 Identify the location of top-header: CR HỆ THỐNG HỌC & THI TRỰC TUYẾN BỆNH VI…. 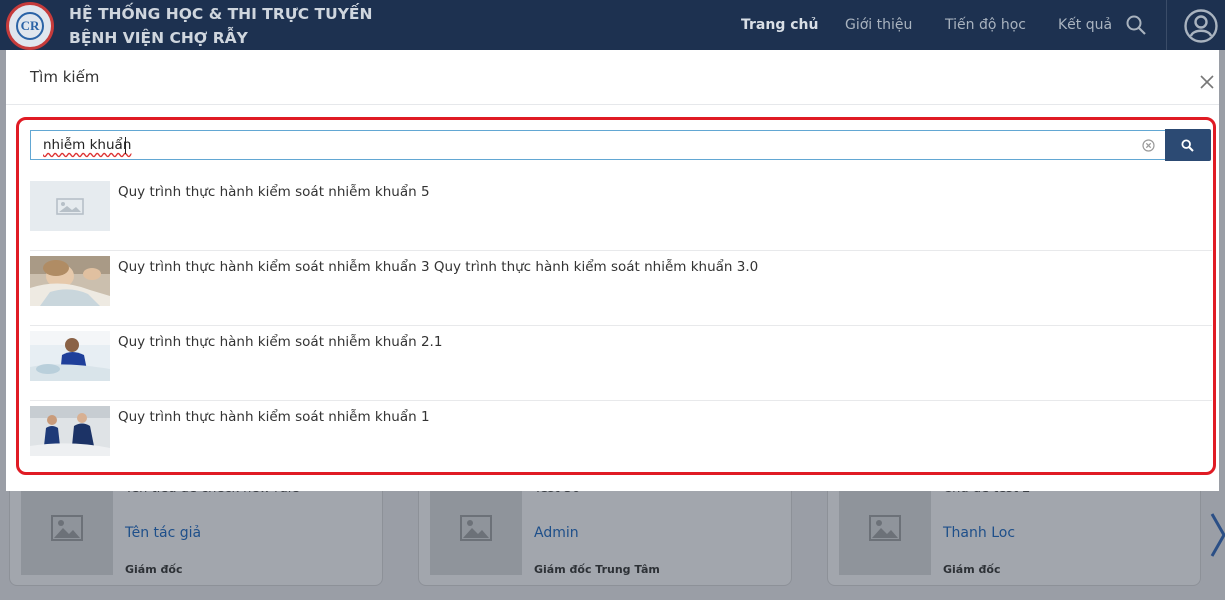
(612, 25).